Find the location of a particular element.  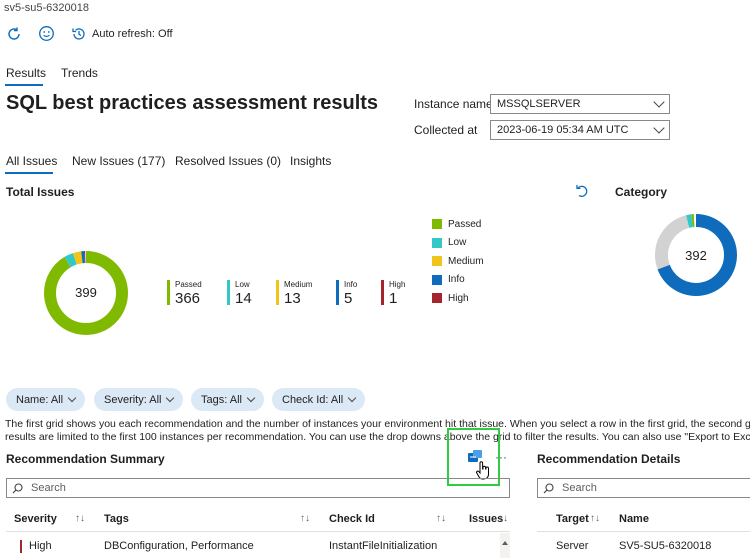

stat-low-label: Low is located at coordinates (242, 284).